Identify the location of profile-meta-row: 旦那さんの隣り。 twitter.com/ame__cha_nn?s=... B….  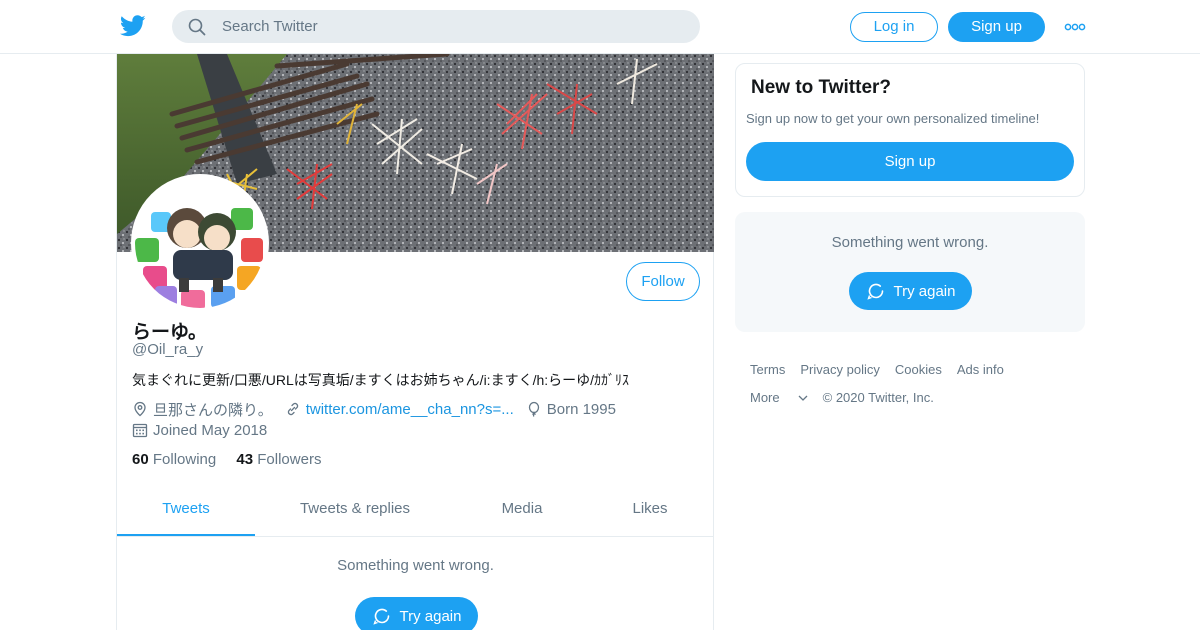
(380, 409).